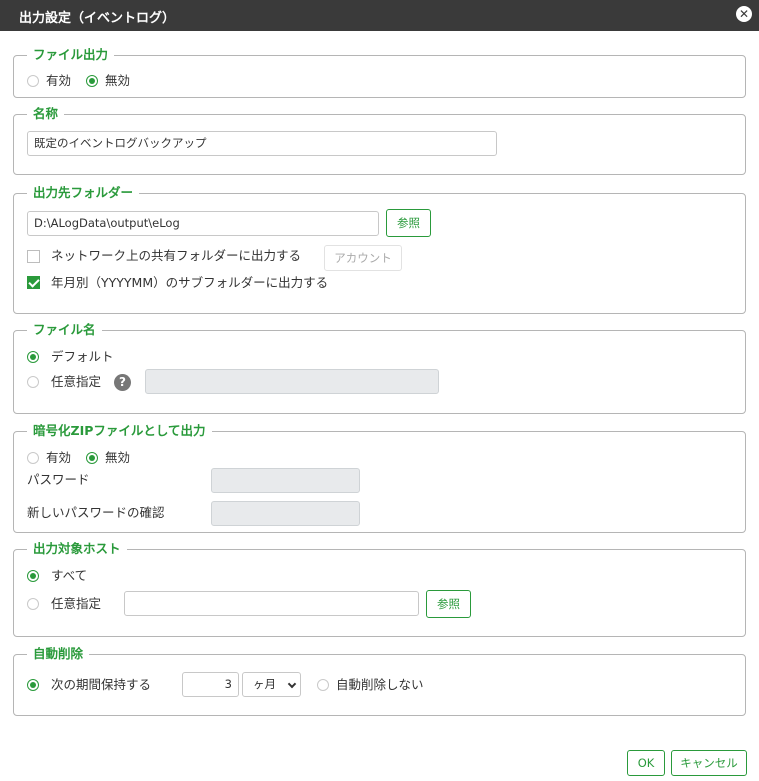  What do you see at coordinates (76, 603) in the screenshot?
I see `target-host-custom-label: 任意指定` at bounding box center [76, 603].